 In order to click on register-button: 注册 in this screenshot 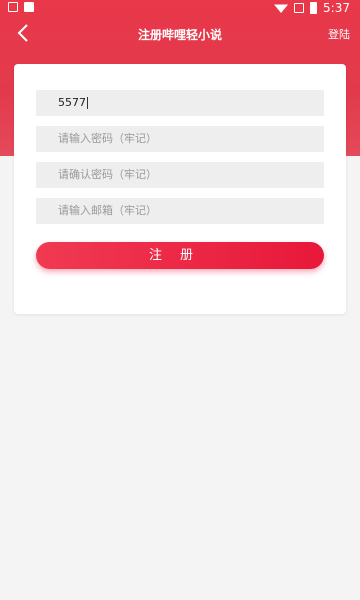, I will do `click(180, 255)`.